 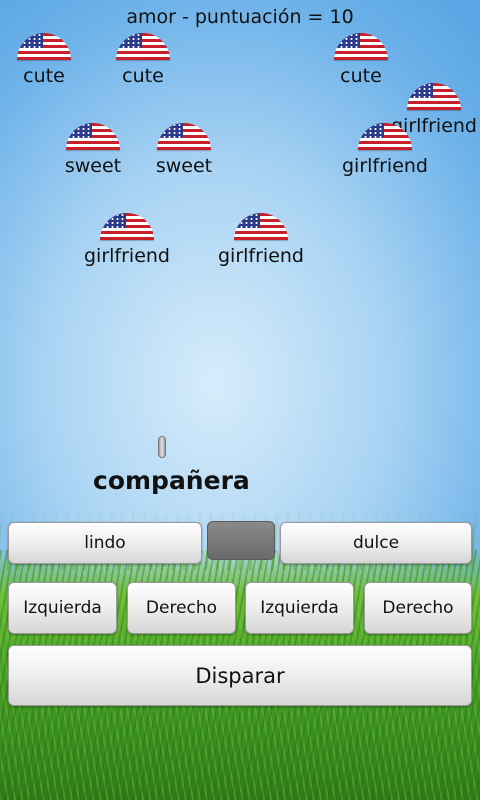 I want to click on enemy-girlfriend-4: girlfriend, so click(x=261, y=240).